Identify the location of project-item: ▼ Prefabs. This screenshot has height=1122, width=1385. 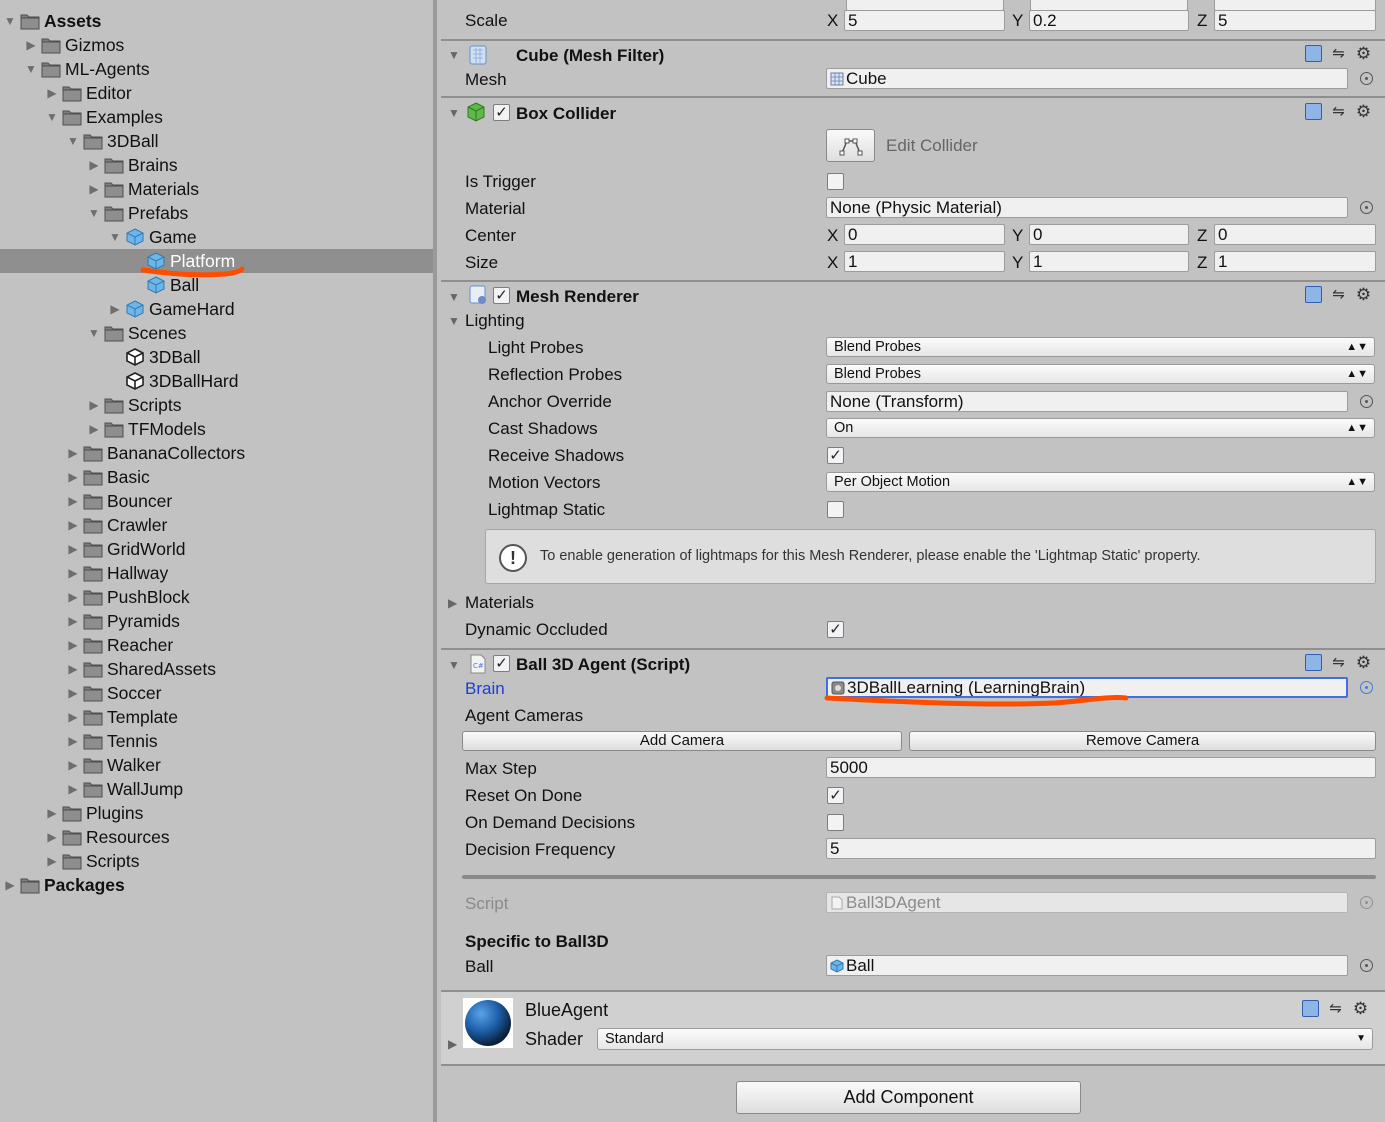
(216, 213).